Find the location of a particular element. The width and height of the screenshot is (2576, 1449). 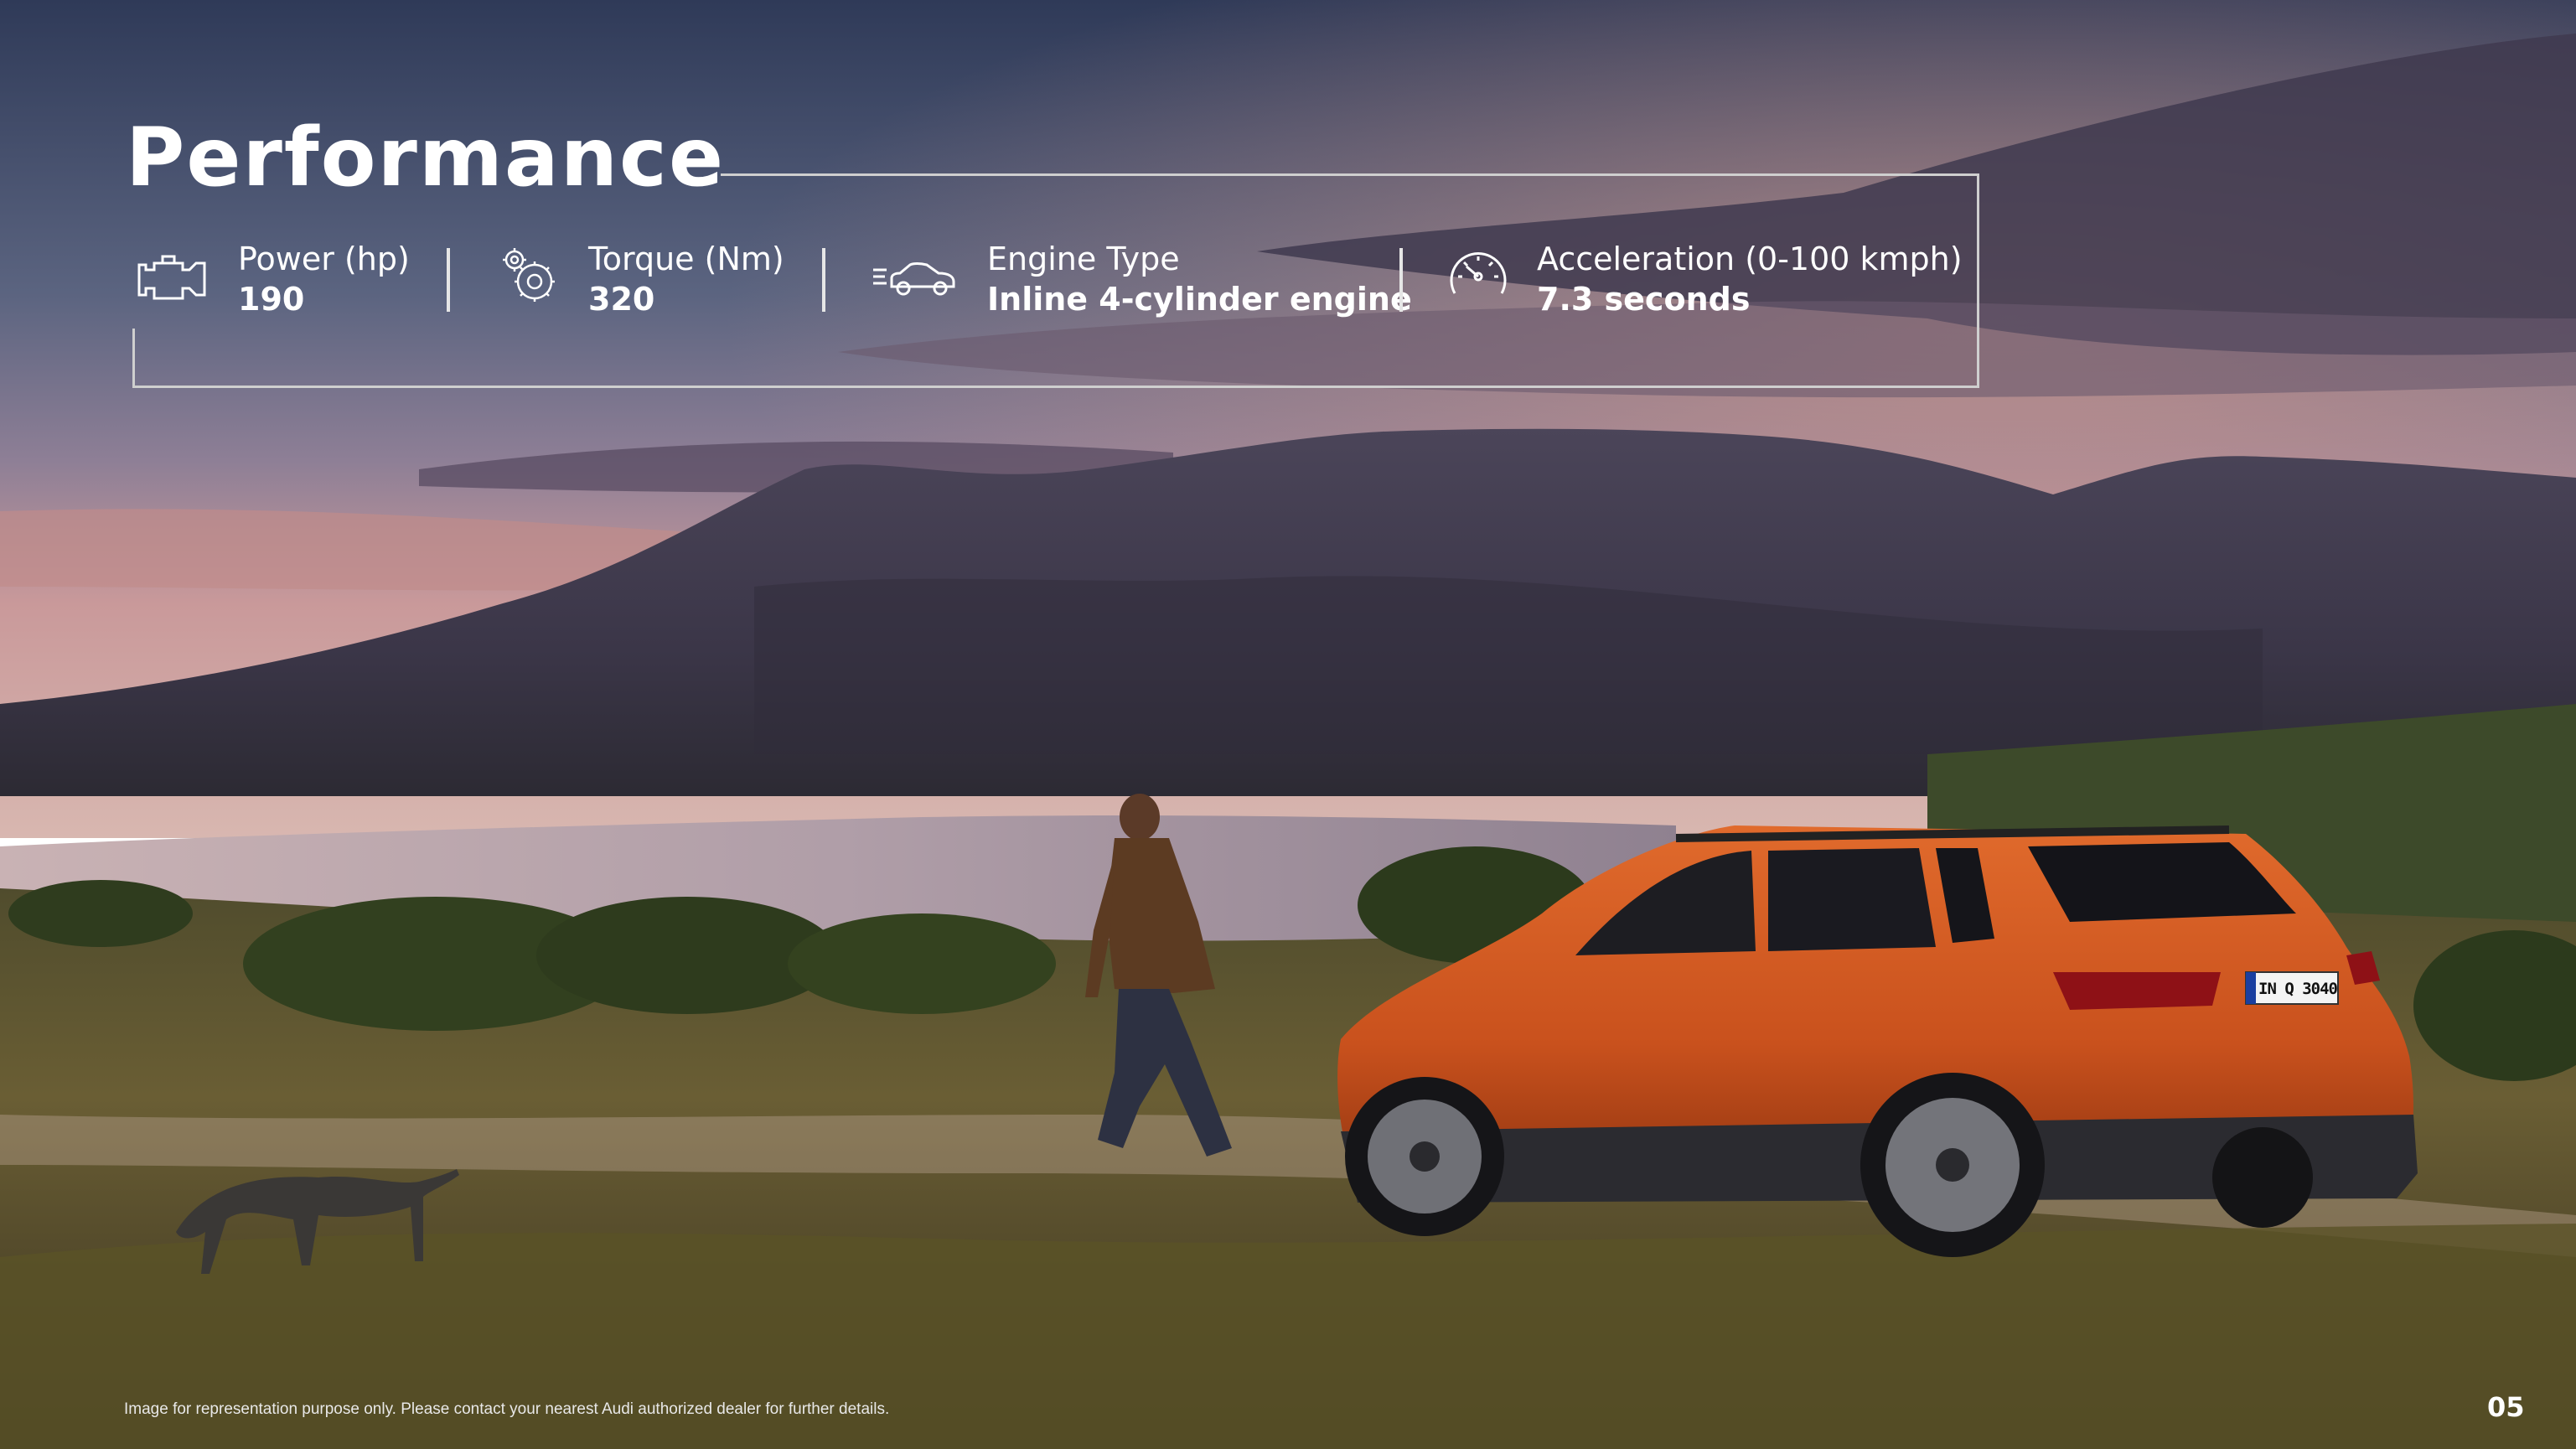

engine-type-label: Engine Type is located at coordinates (1083, 259).